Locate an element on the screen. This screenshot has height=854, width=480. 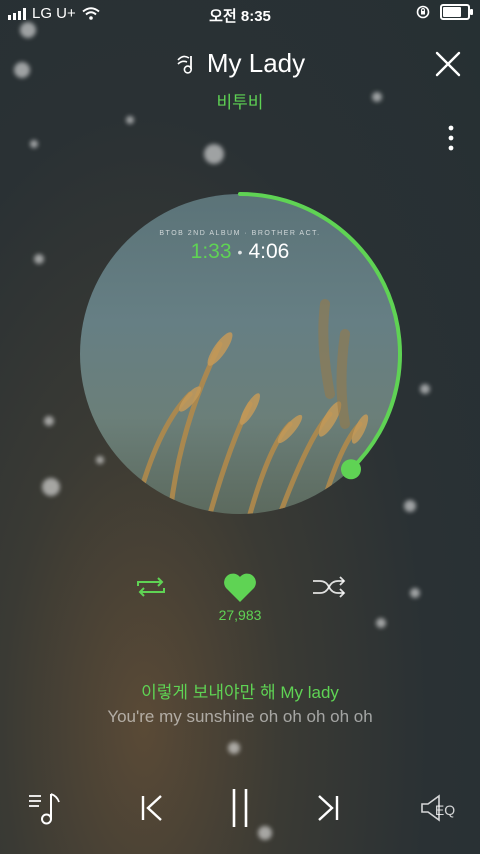
playlist-icon is located at coordinates (44, 809).